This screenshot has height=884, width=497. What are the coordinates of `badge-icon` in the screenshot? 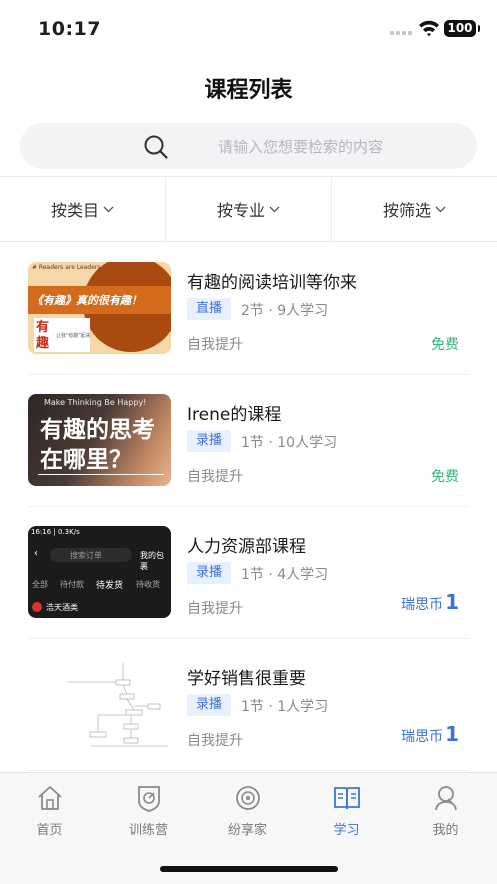 It's located at (148, 799).